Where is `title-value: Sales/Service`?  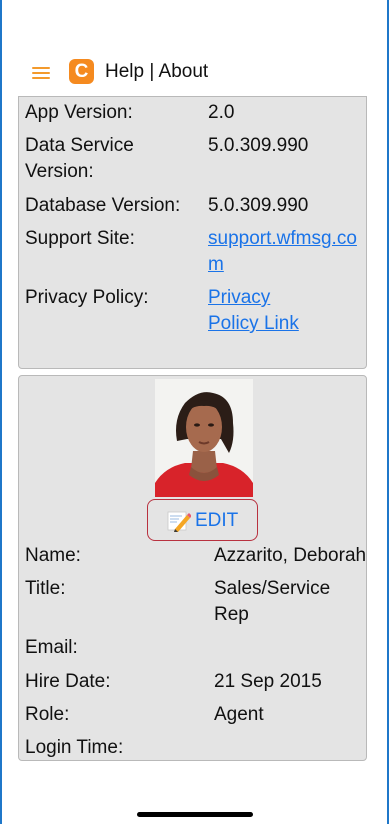
title-value: Sales/Service is located at coordinates (272, 588).